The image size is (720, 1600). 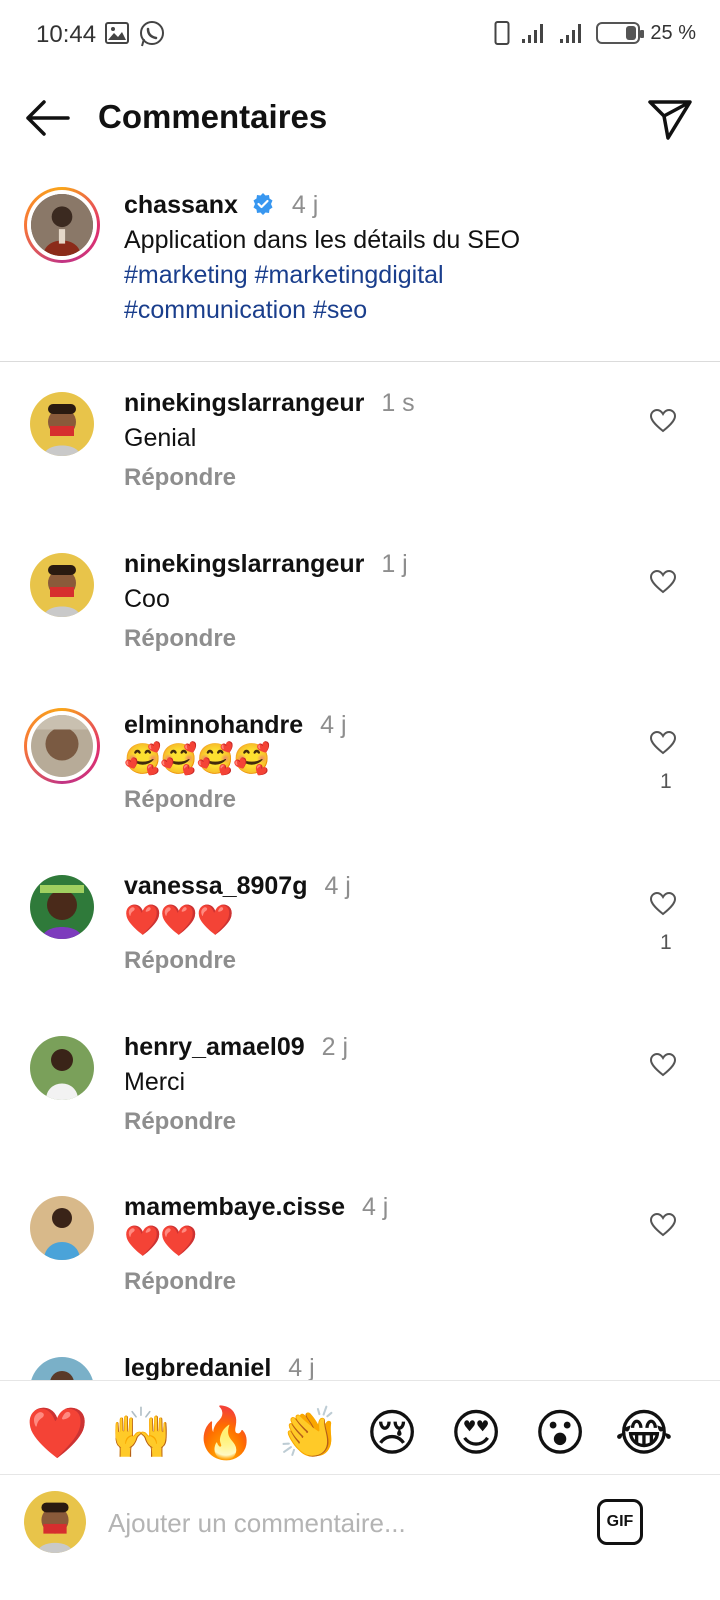 What do you see at coordinates (263, 204) in the screenshot?
I see `verified-badge-icon` at bounding box center [263, 204].